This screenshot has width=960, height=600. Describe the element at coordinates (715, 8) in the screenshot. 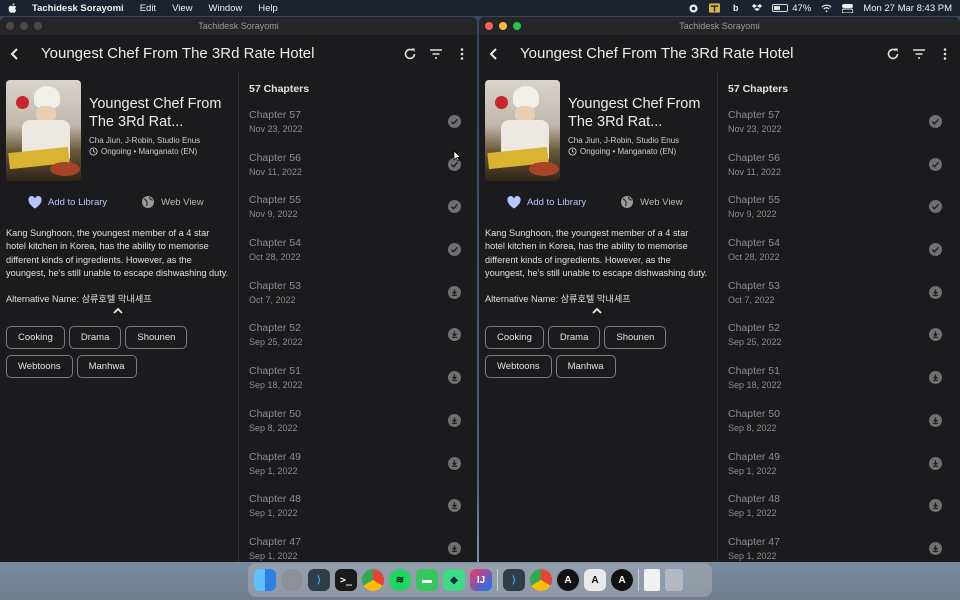

I see `tray-app-icon` at that location.